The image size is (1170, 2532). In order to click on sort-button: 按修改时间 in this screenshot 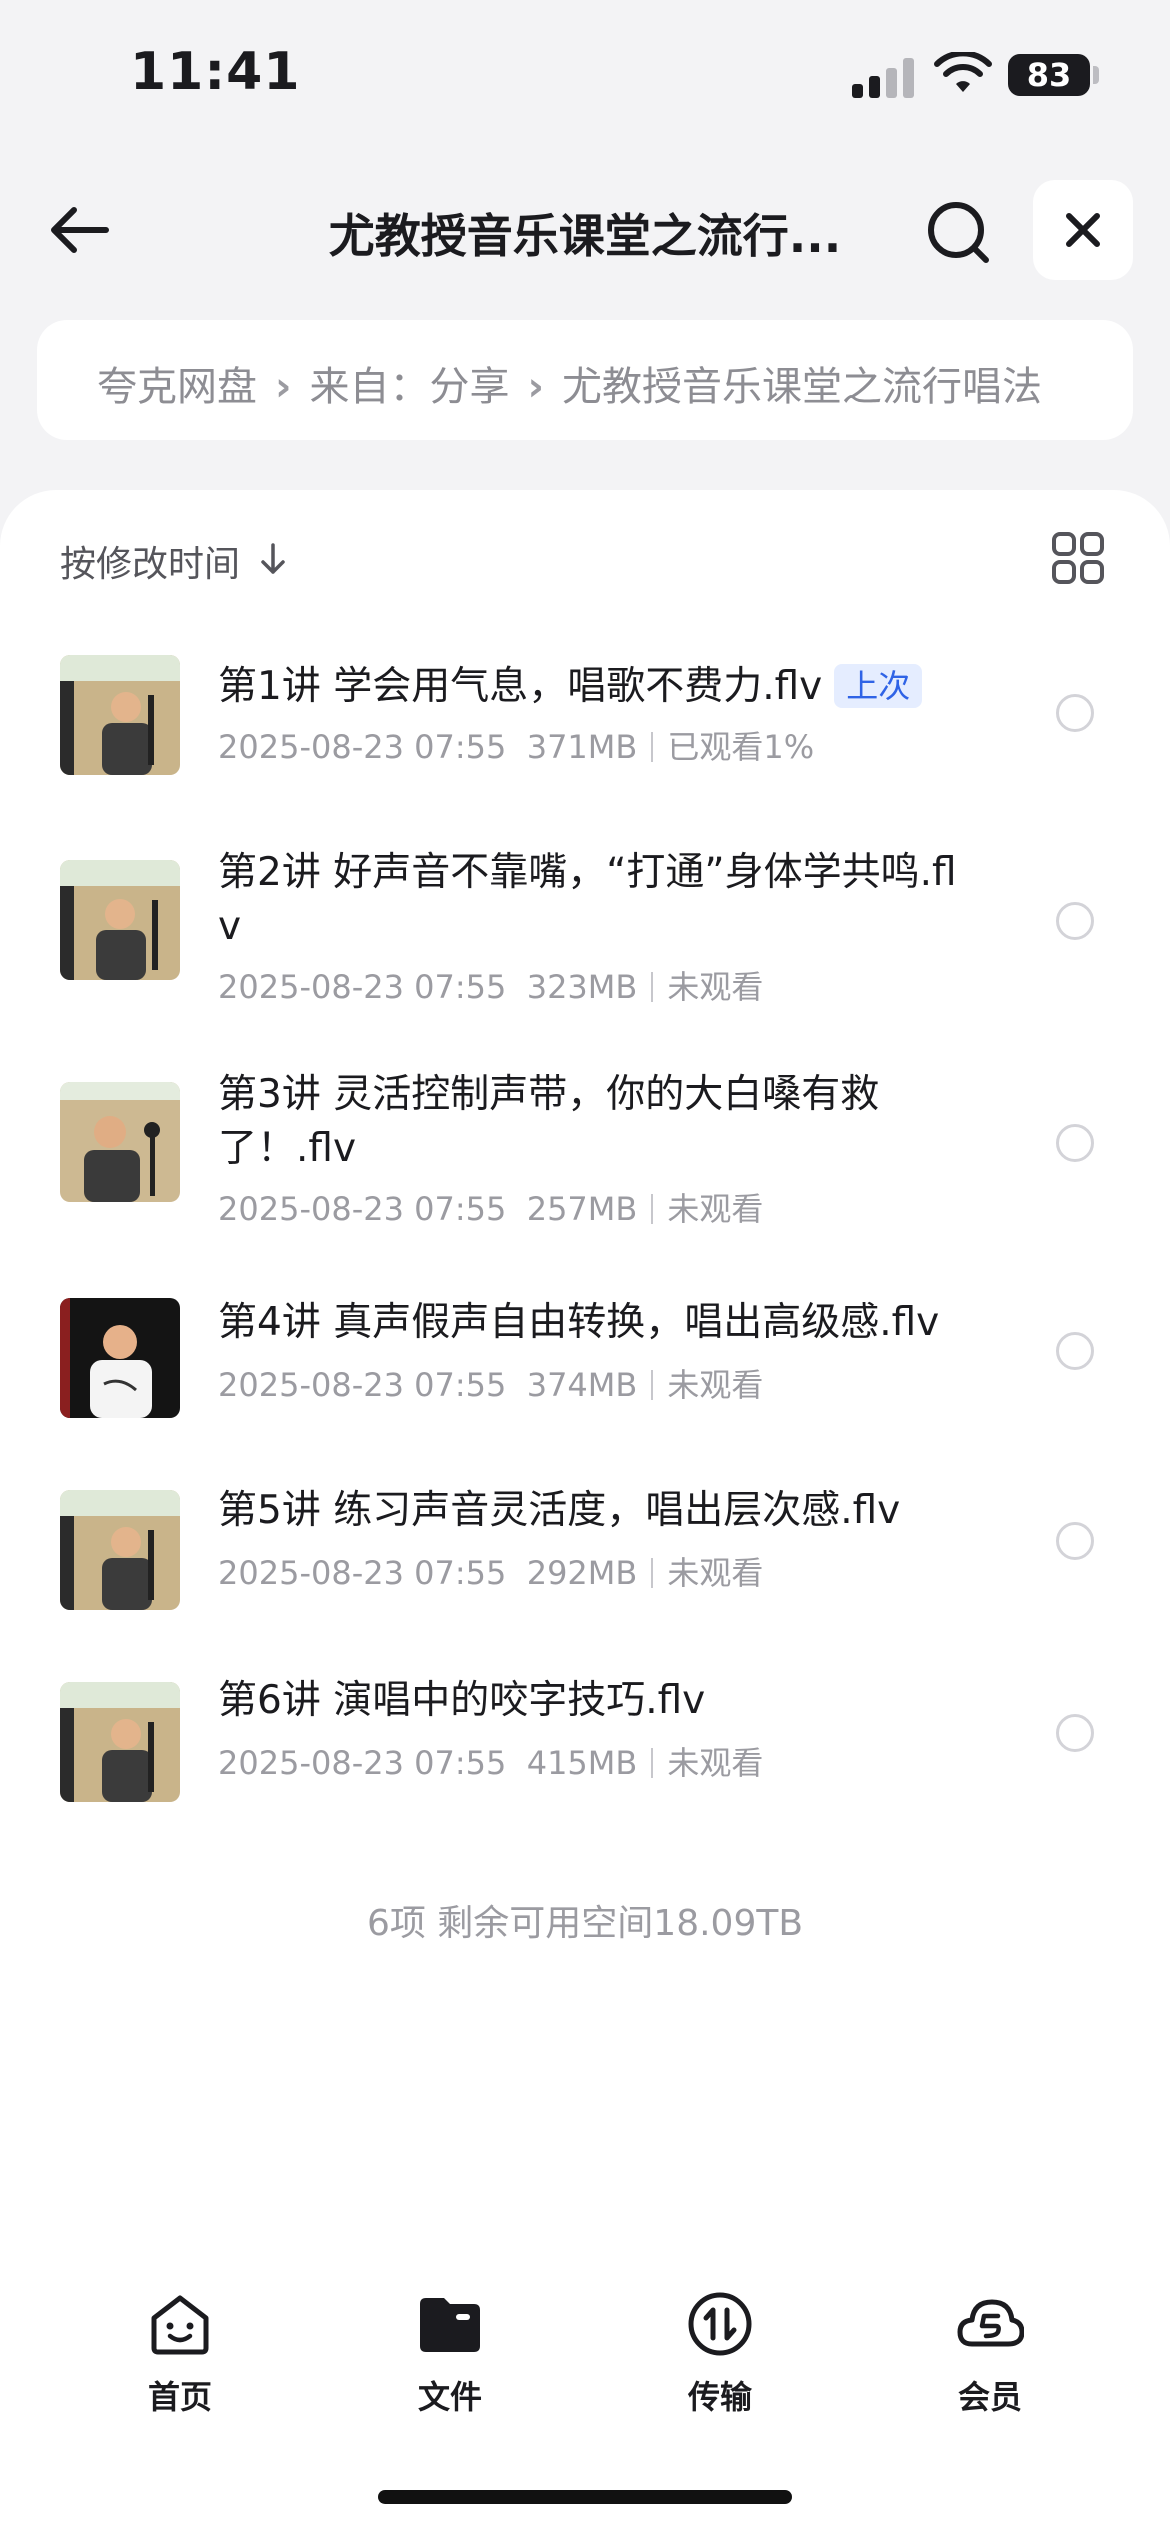, I will do `click(174, 561)`.